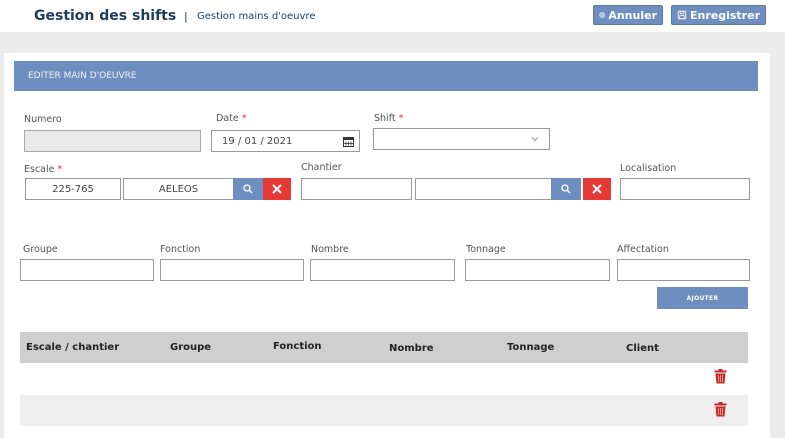  What do you see at coordinates (73, 347) in the screenshot?
I see `column-header: Escale / chantier` at bounding box center [73, 347].